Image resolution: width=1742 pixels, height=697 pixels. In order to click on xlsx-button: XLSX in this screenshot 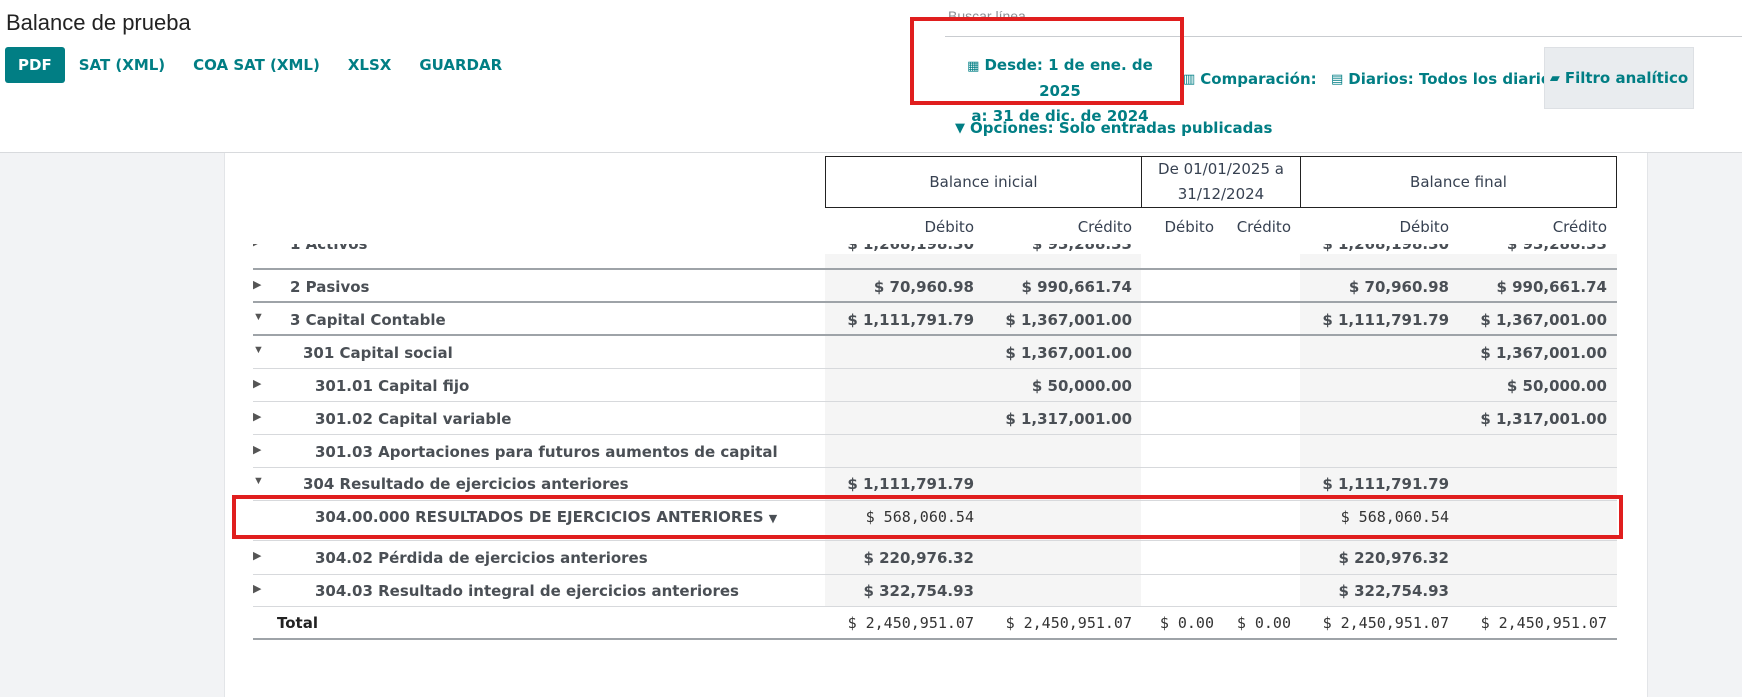, I will do `click(370, 65)`.